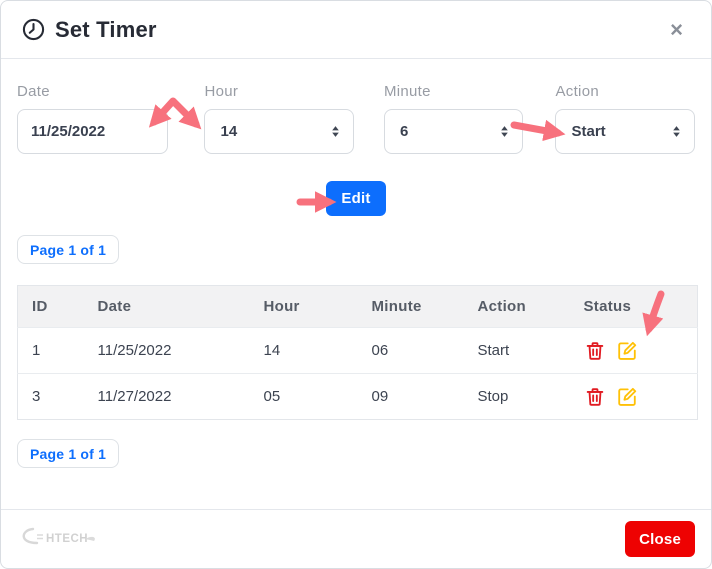  I want to click on pagination-top: Page 1 of 1, so click(68, 249).